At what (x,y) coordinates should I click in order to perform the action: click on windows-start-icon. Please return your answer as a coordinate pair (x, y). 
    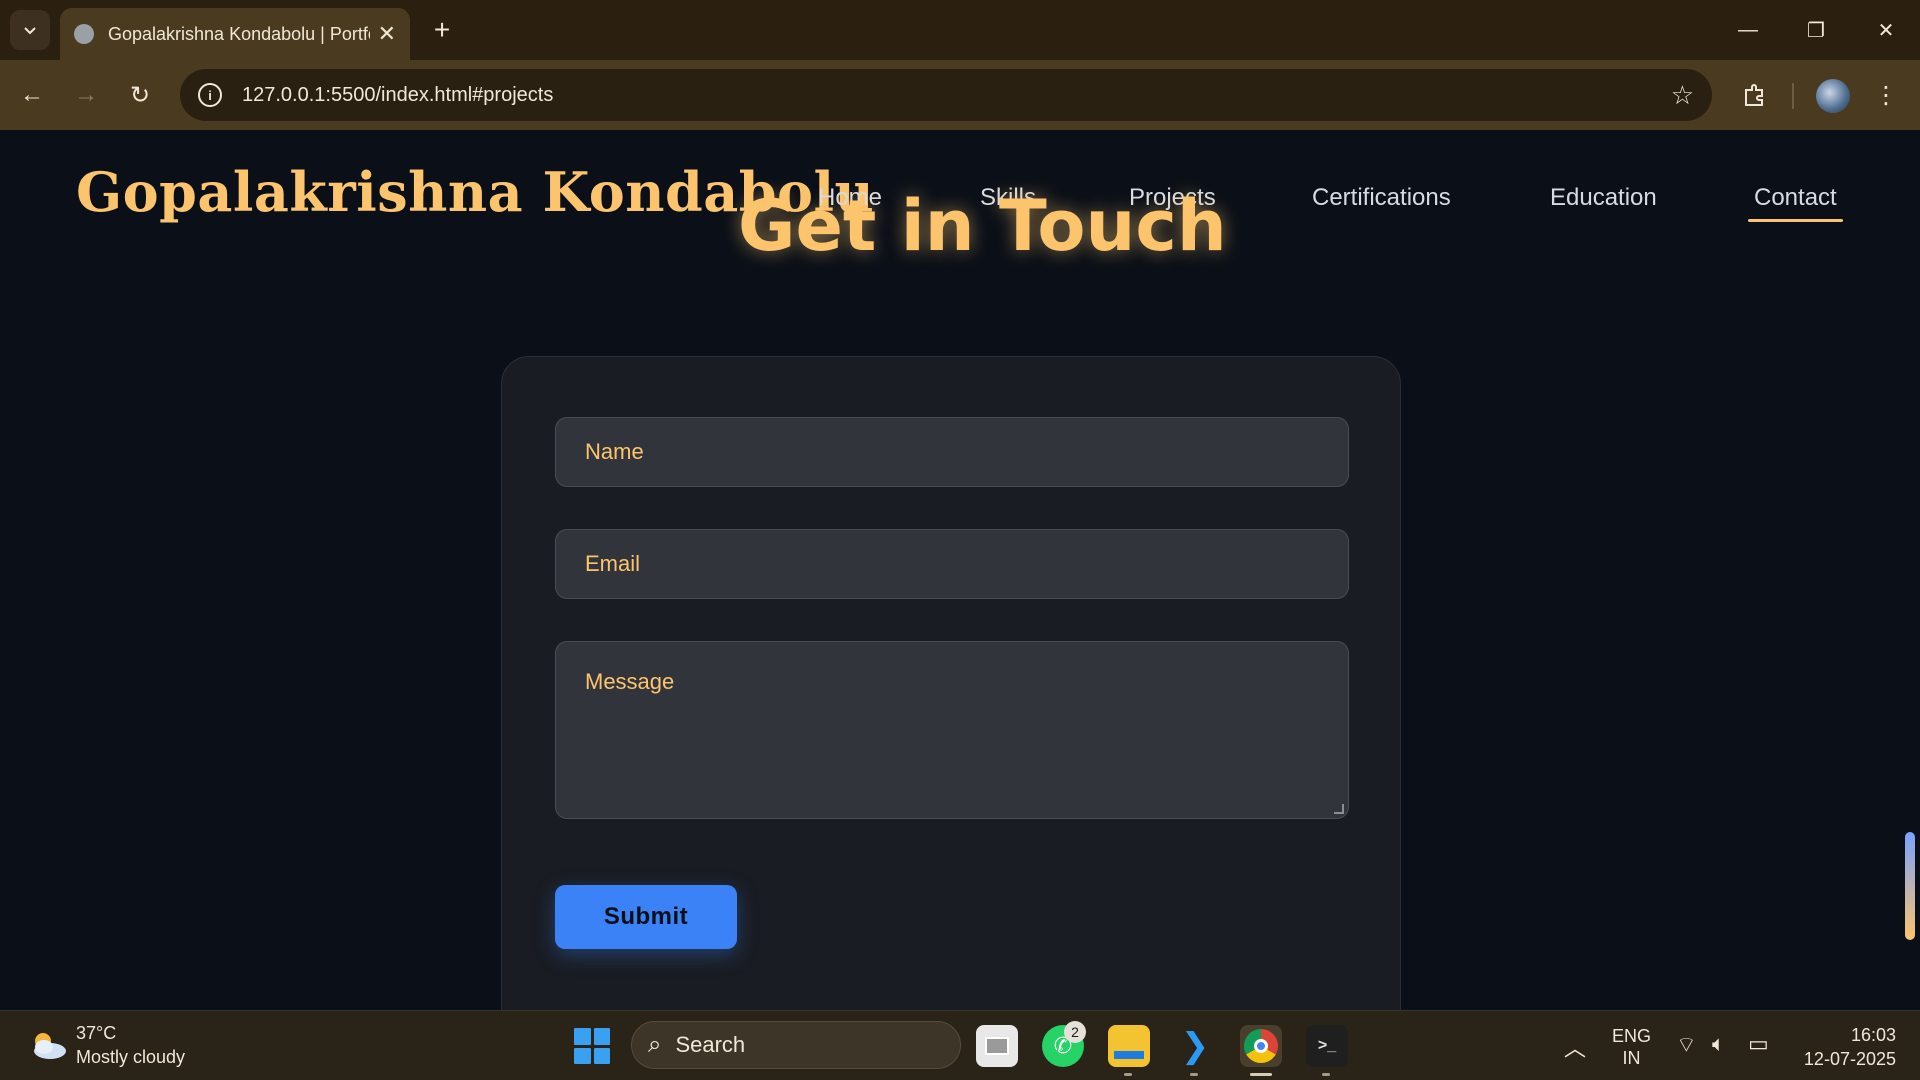
    Looking at the image, I should click on (592, 1046).